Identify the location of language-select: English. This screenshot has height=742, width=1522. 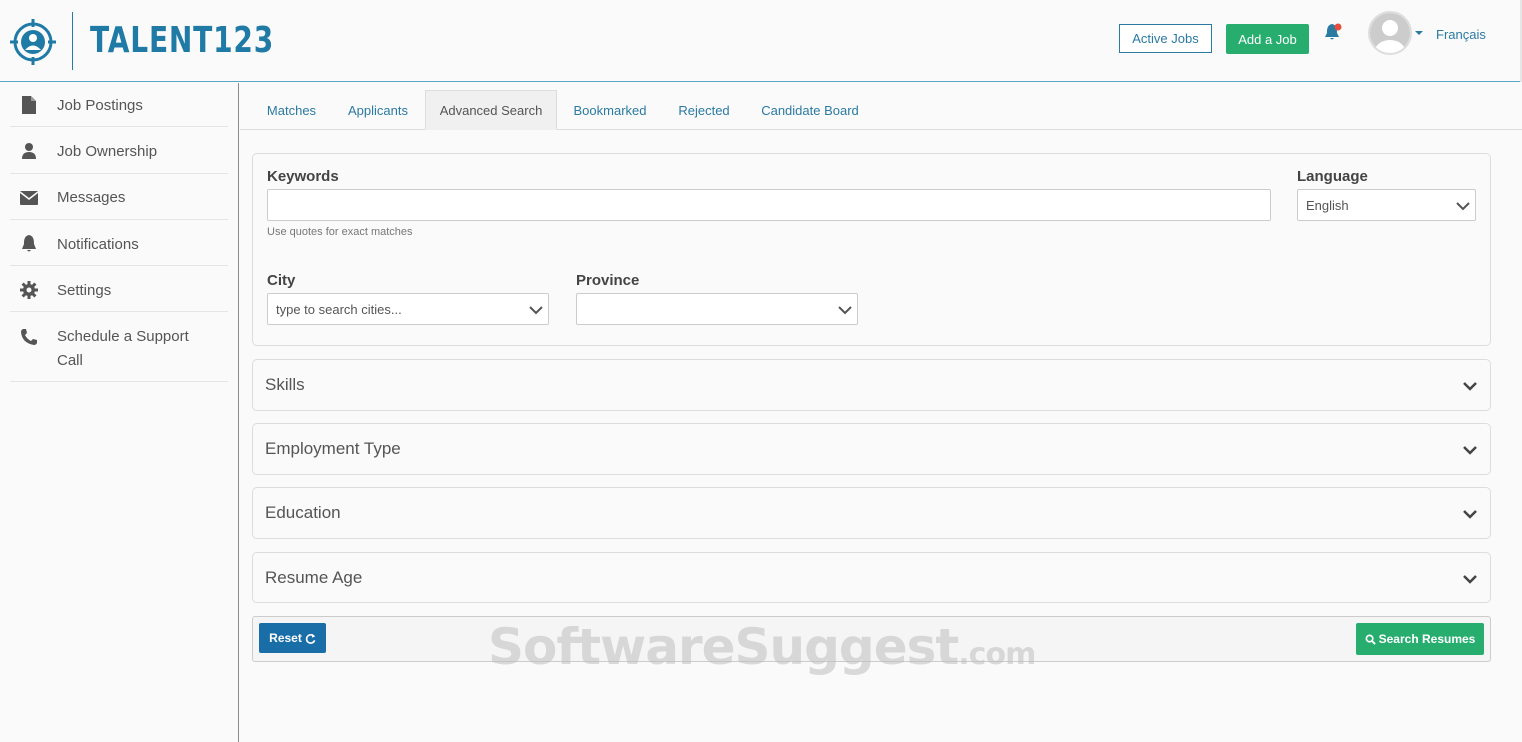
(1386, 205).